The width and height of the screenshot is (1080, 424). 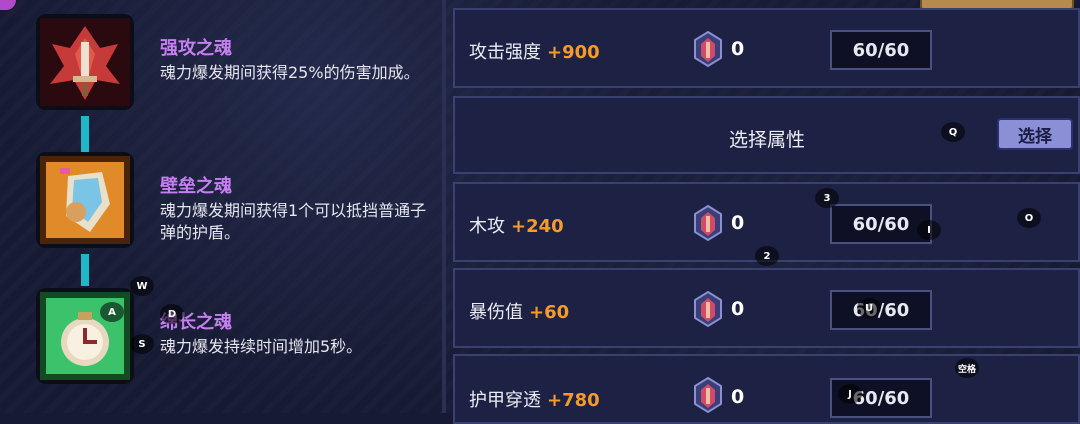 I want to click on select-attribute-row: 选择属性 Q 选择, so click(x=766, y=135).